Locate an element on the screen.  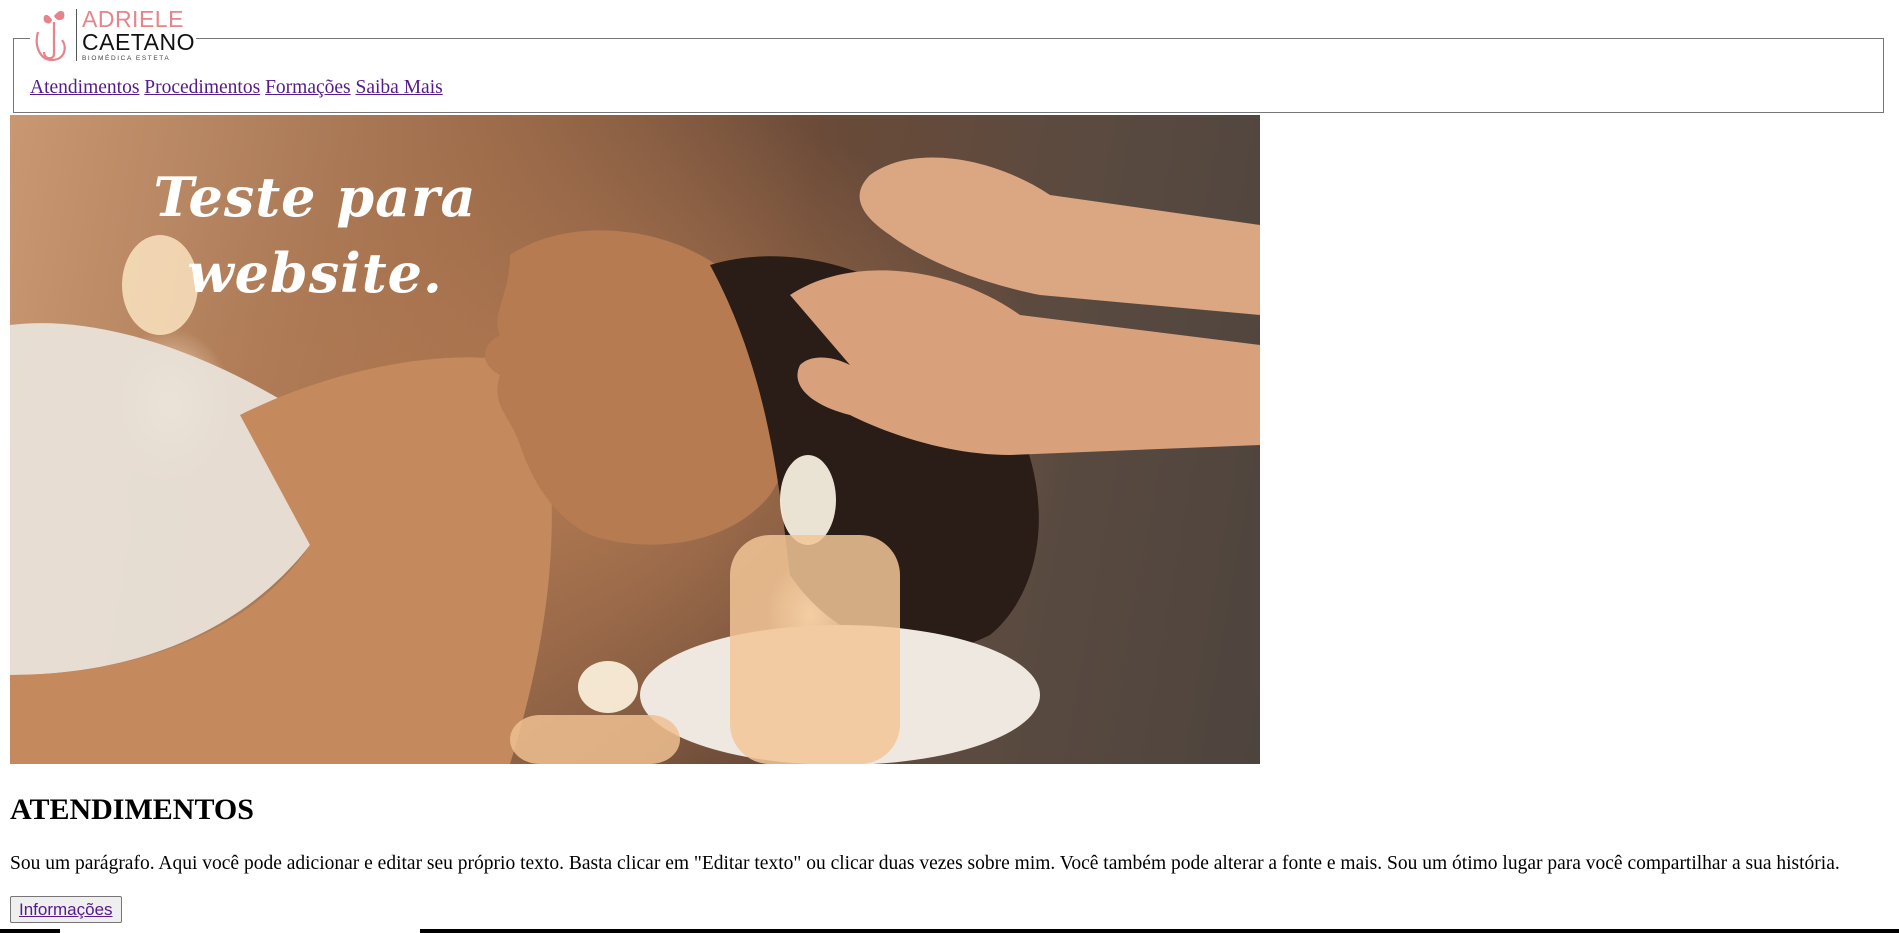
hero-title: Teste para website. is located at coordinates (315, 235).